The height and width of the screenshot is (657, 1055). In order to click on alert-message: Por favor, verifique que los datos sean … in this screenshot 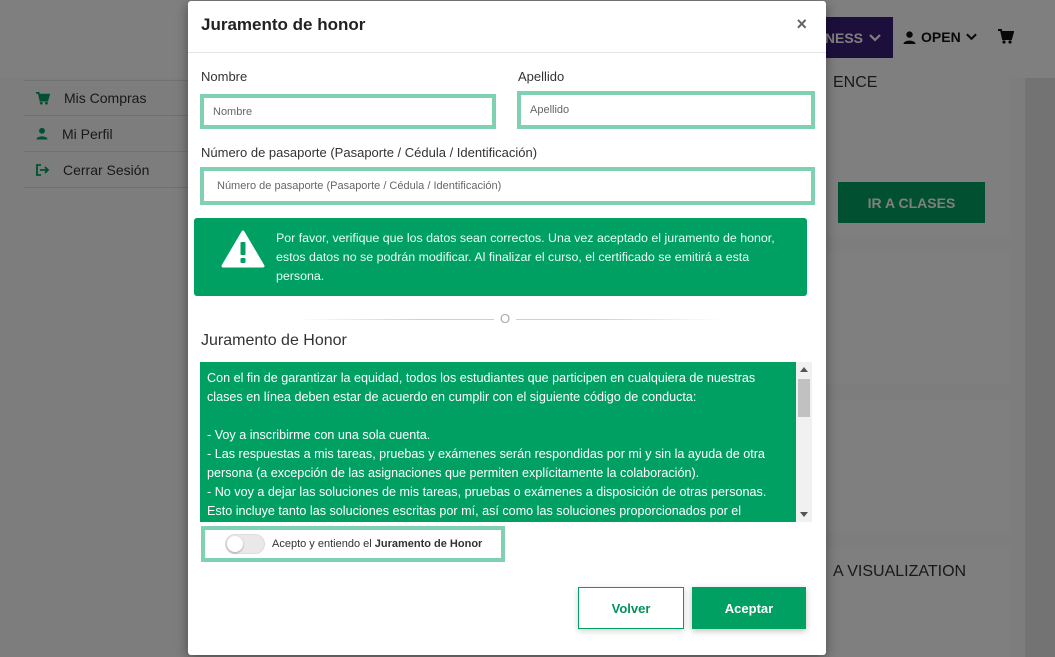, I will do `click(525, 257)`.